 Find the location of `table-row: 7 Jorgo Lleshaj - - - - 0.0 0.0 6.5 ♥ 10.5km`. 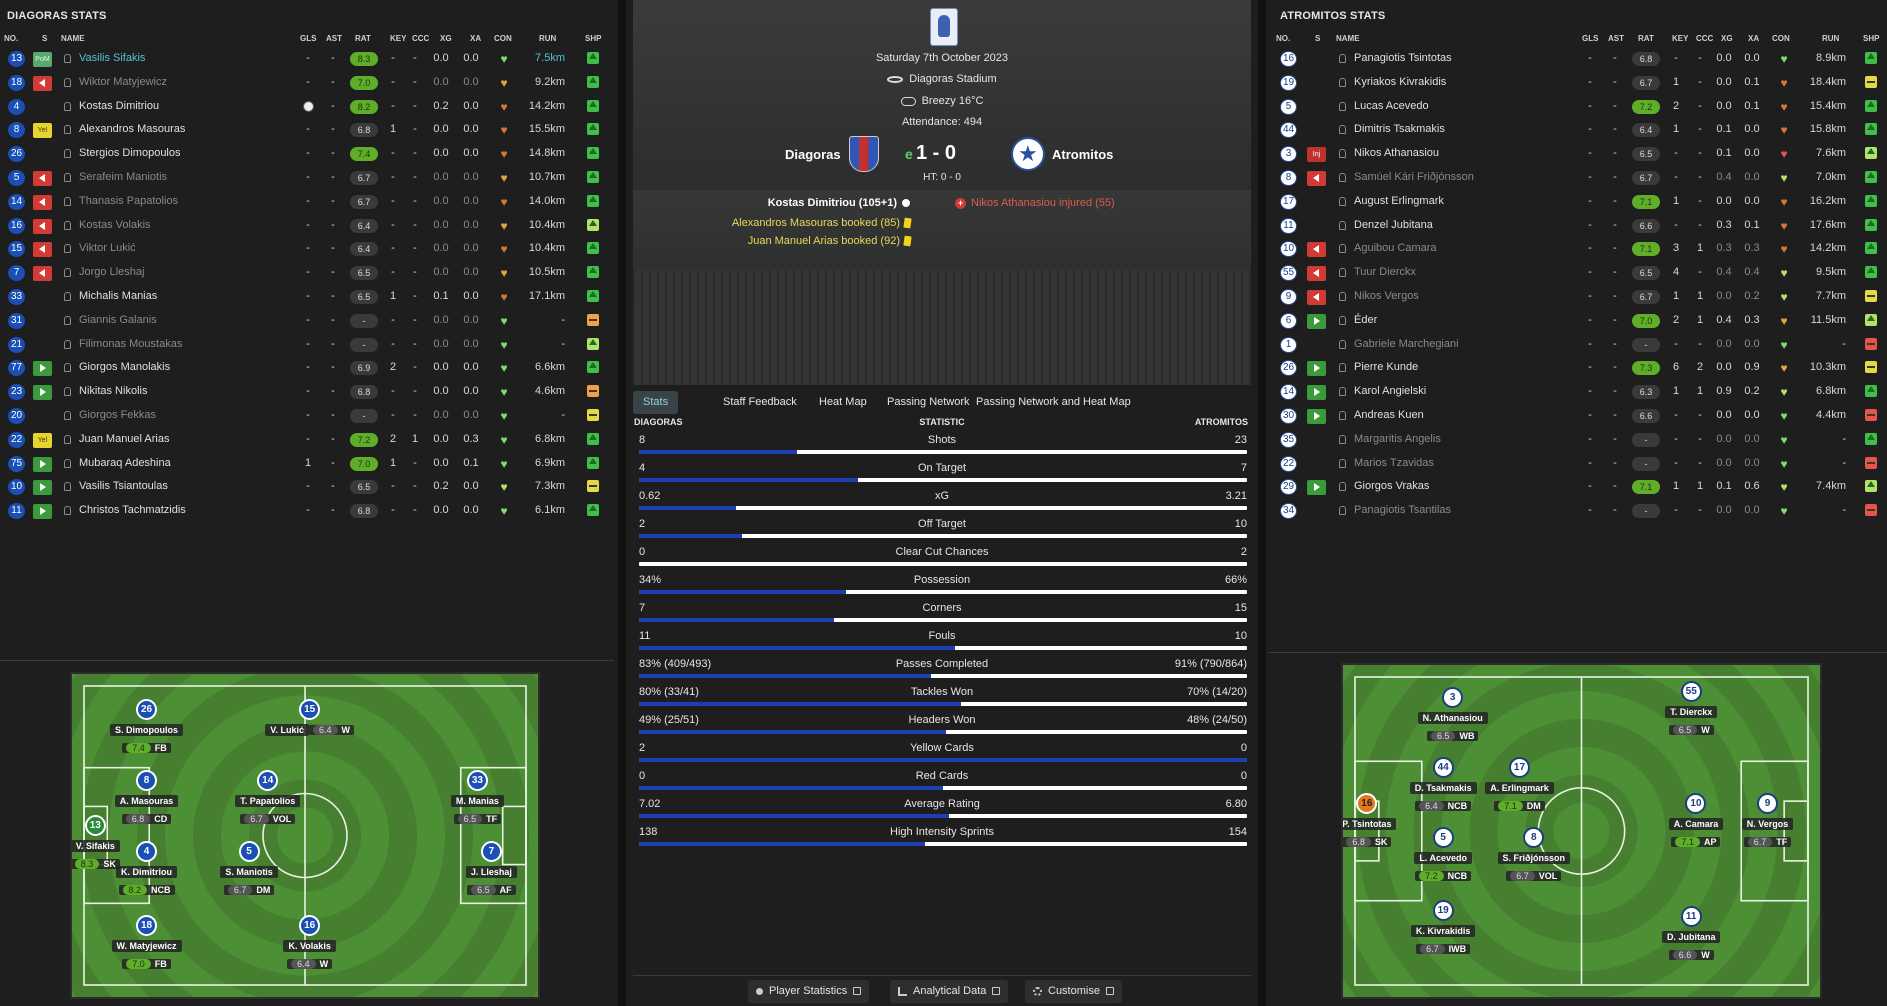

table-row: 7 Jorgo Lleshaj - - - - 0.0 0.0 6.5 ♥ 10.5km is located at coordinates (307, 273).